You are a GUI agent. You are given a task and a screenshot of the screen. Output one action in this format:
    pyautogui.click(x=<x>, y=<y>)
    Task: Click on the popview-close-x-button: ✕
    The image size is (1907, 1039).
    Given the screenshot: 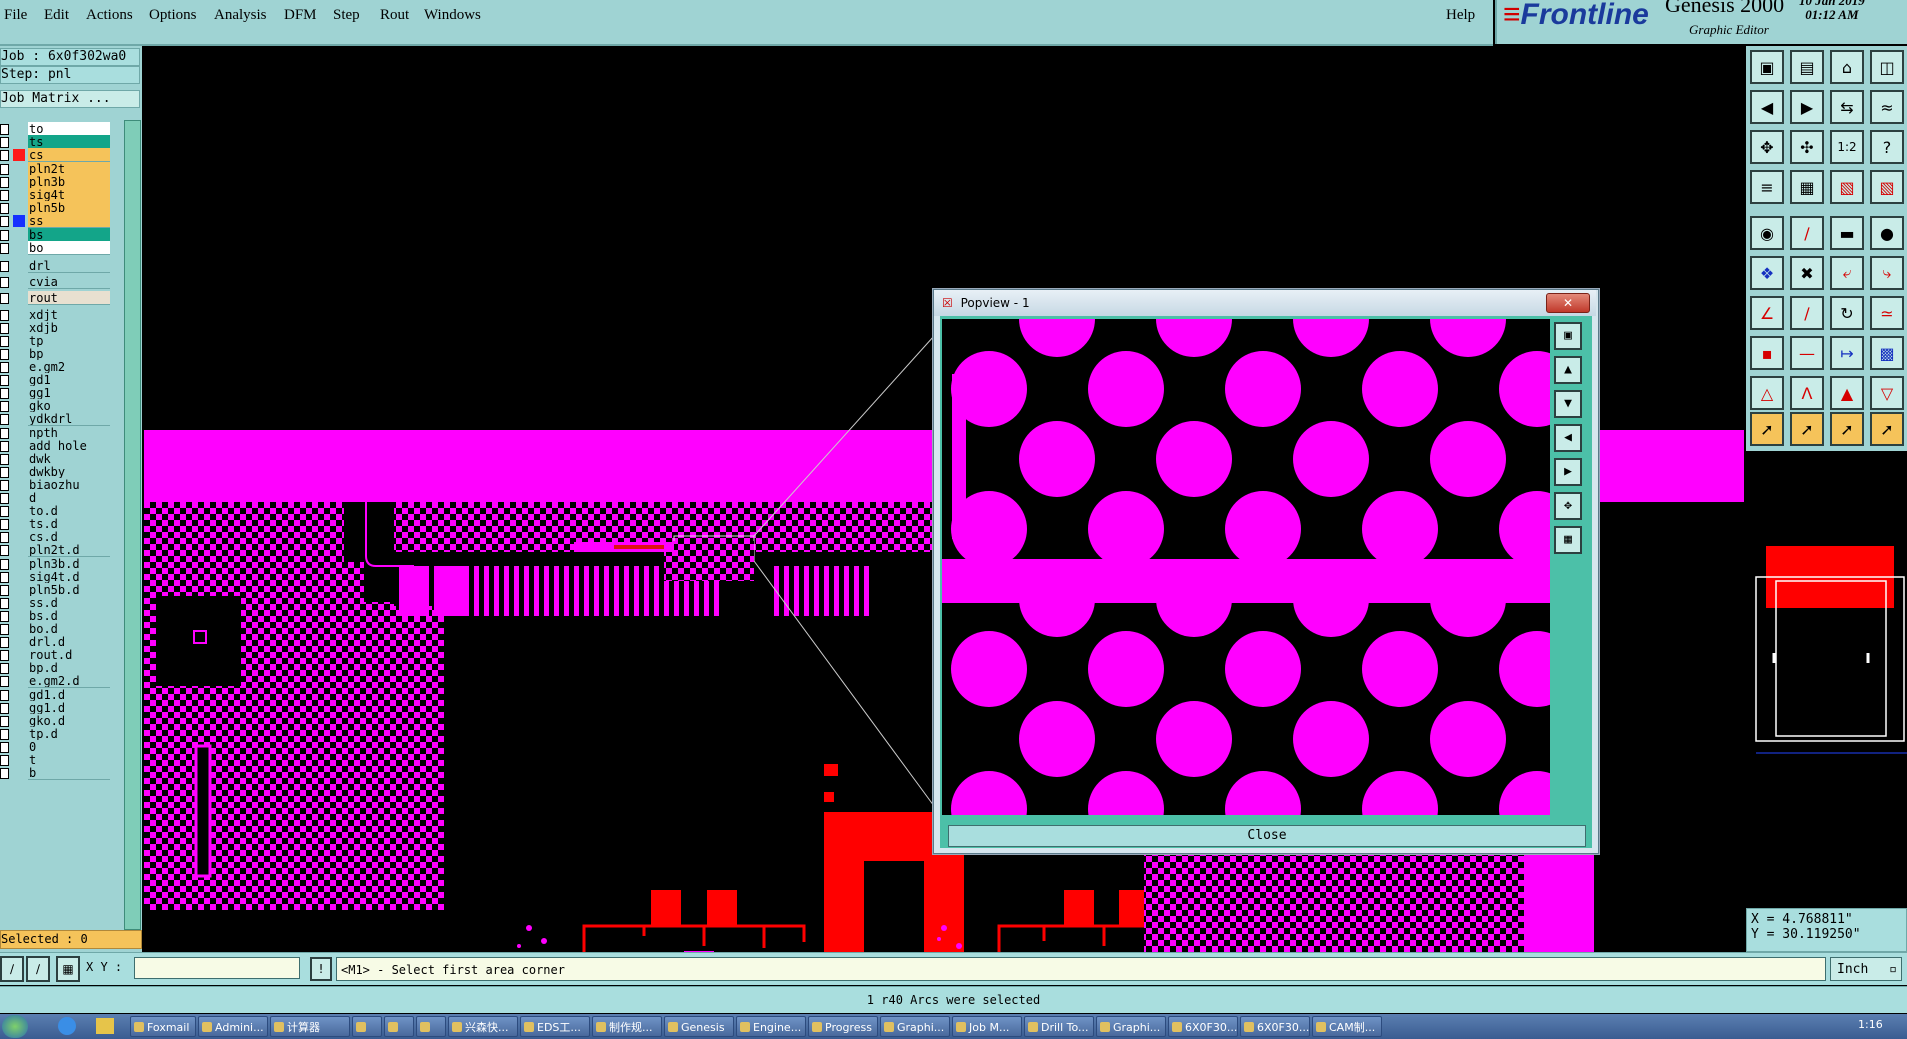 What is the action you would take?
    pyautogui.click(x=1568, y=303)
    